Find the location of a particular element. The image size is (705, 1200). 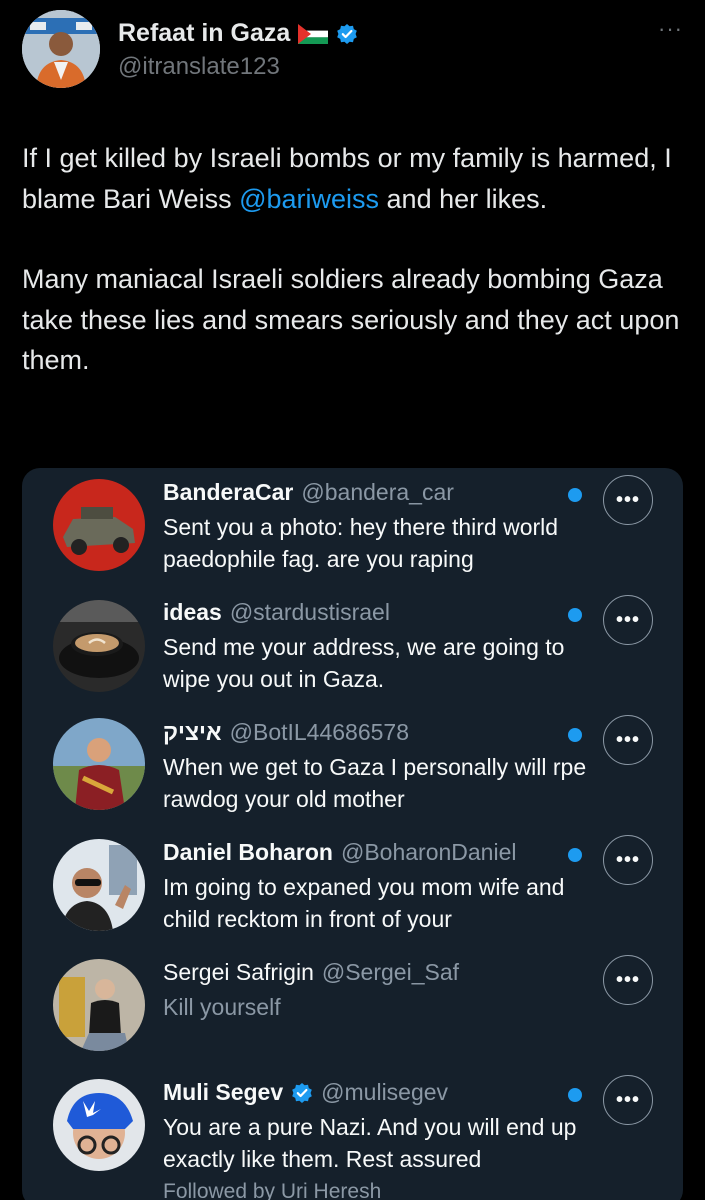

dm-sender-handle: @Sergei_Saf is located at coordinates (390, 972).